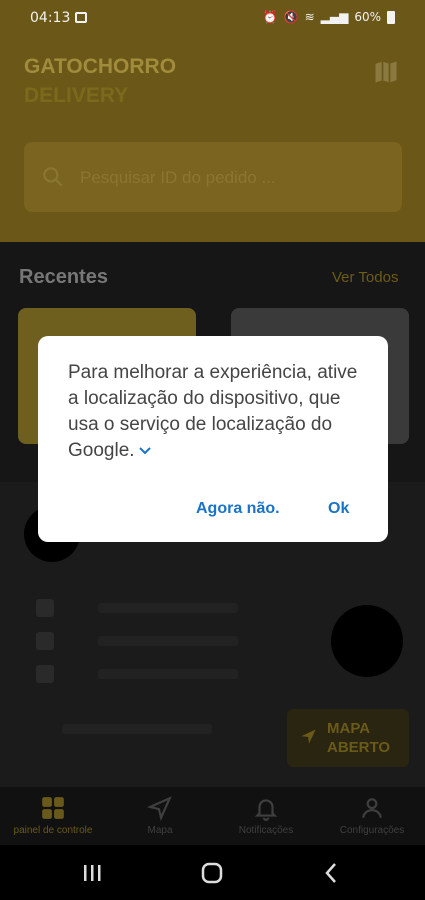  Describe the element at coordinates (144, 451) in the screenshot. I see `chevron-down-icon` at that location.